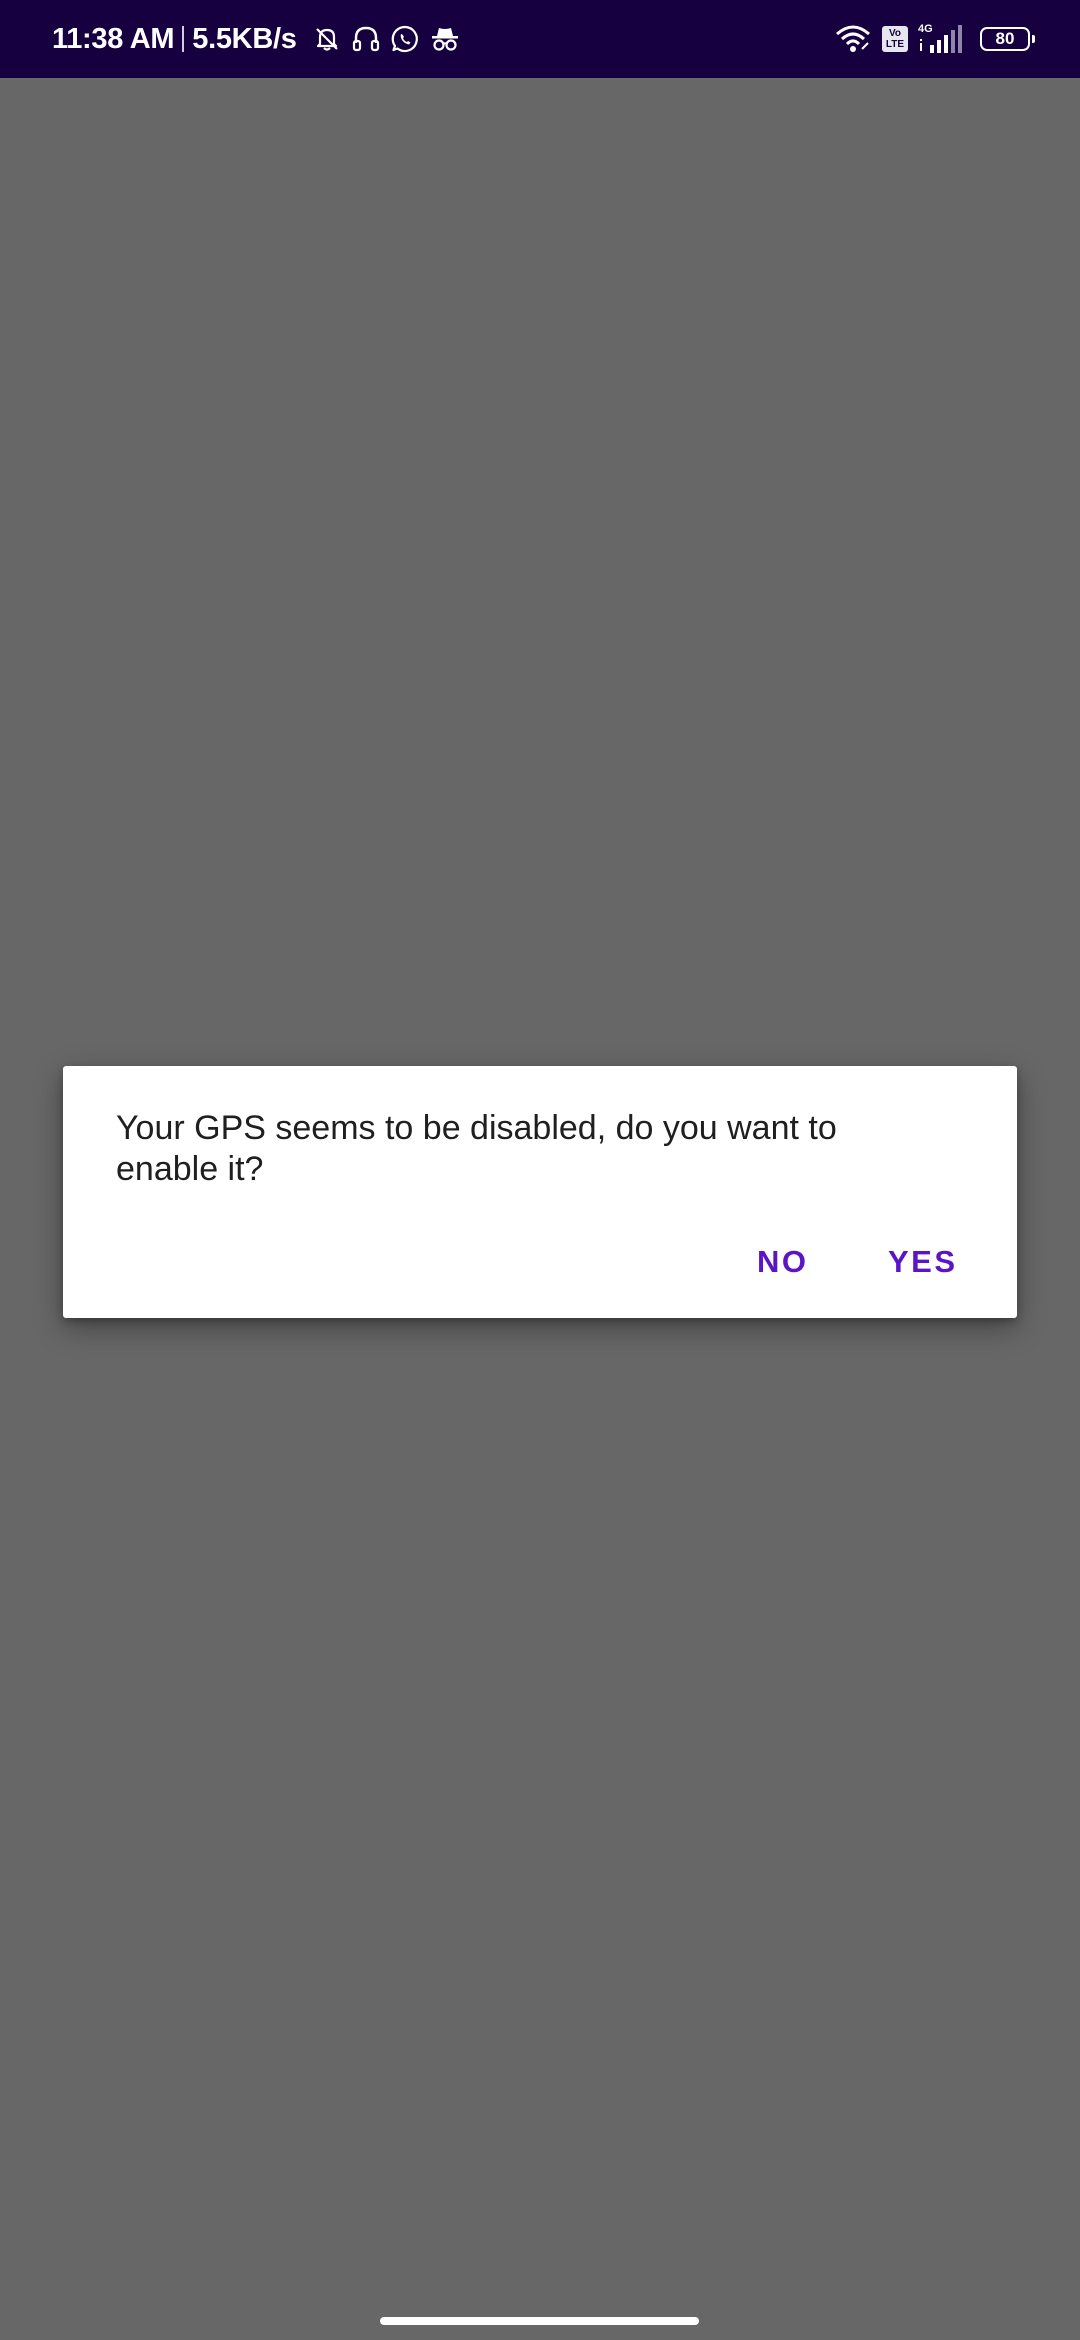 This screenshot has width=1080, height=2340. I want to click on yes-button: YES, so click(923, 1262).